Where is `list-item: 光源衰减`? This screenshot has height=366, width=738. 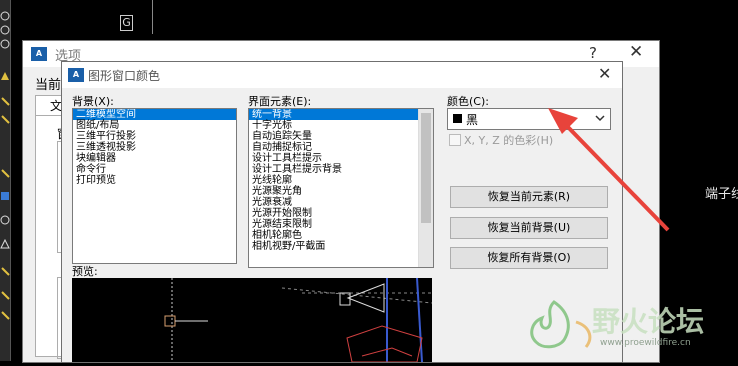 list-item: 光源衰减 is located at coordinates (341, 202).